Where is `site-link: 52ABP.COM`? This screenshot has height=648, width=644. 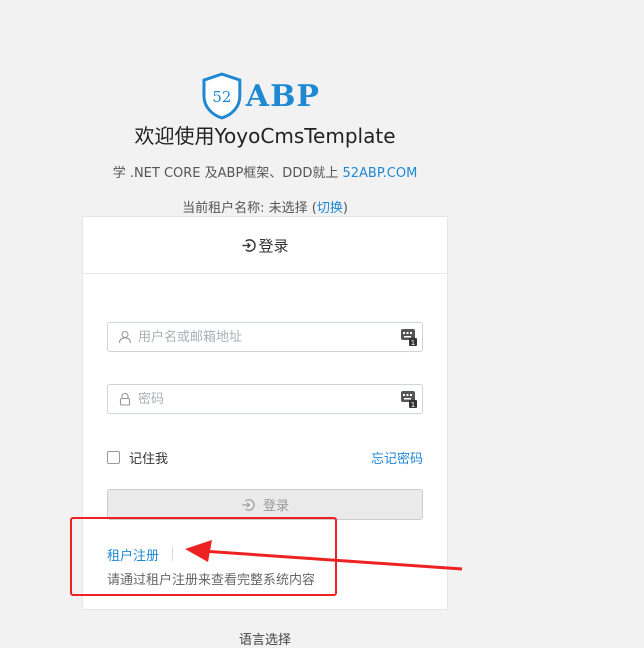
site-link: 52ABP.COM is located at coordinates (379, 173).